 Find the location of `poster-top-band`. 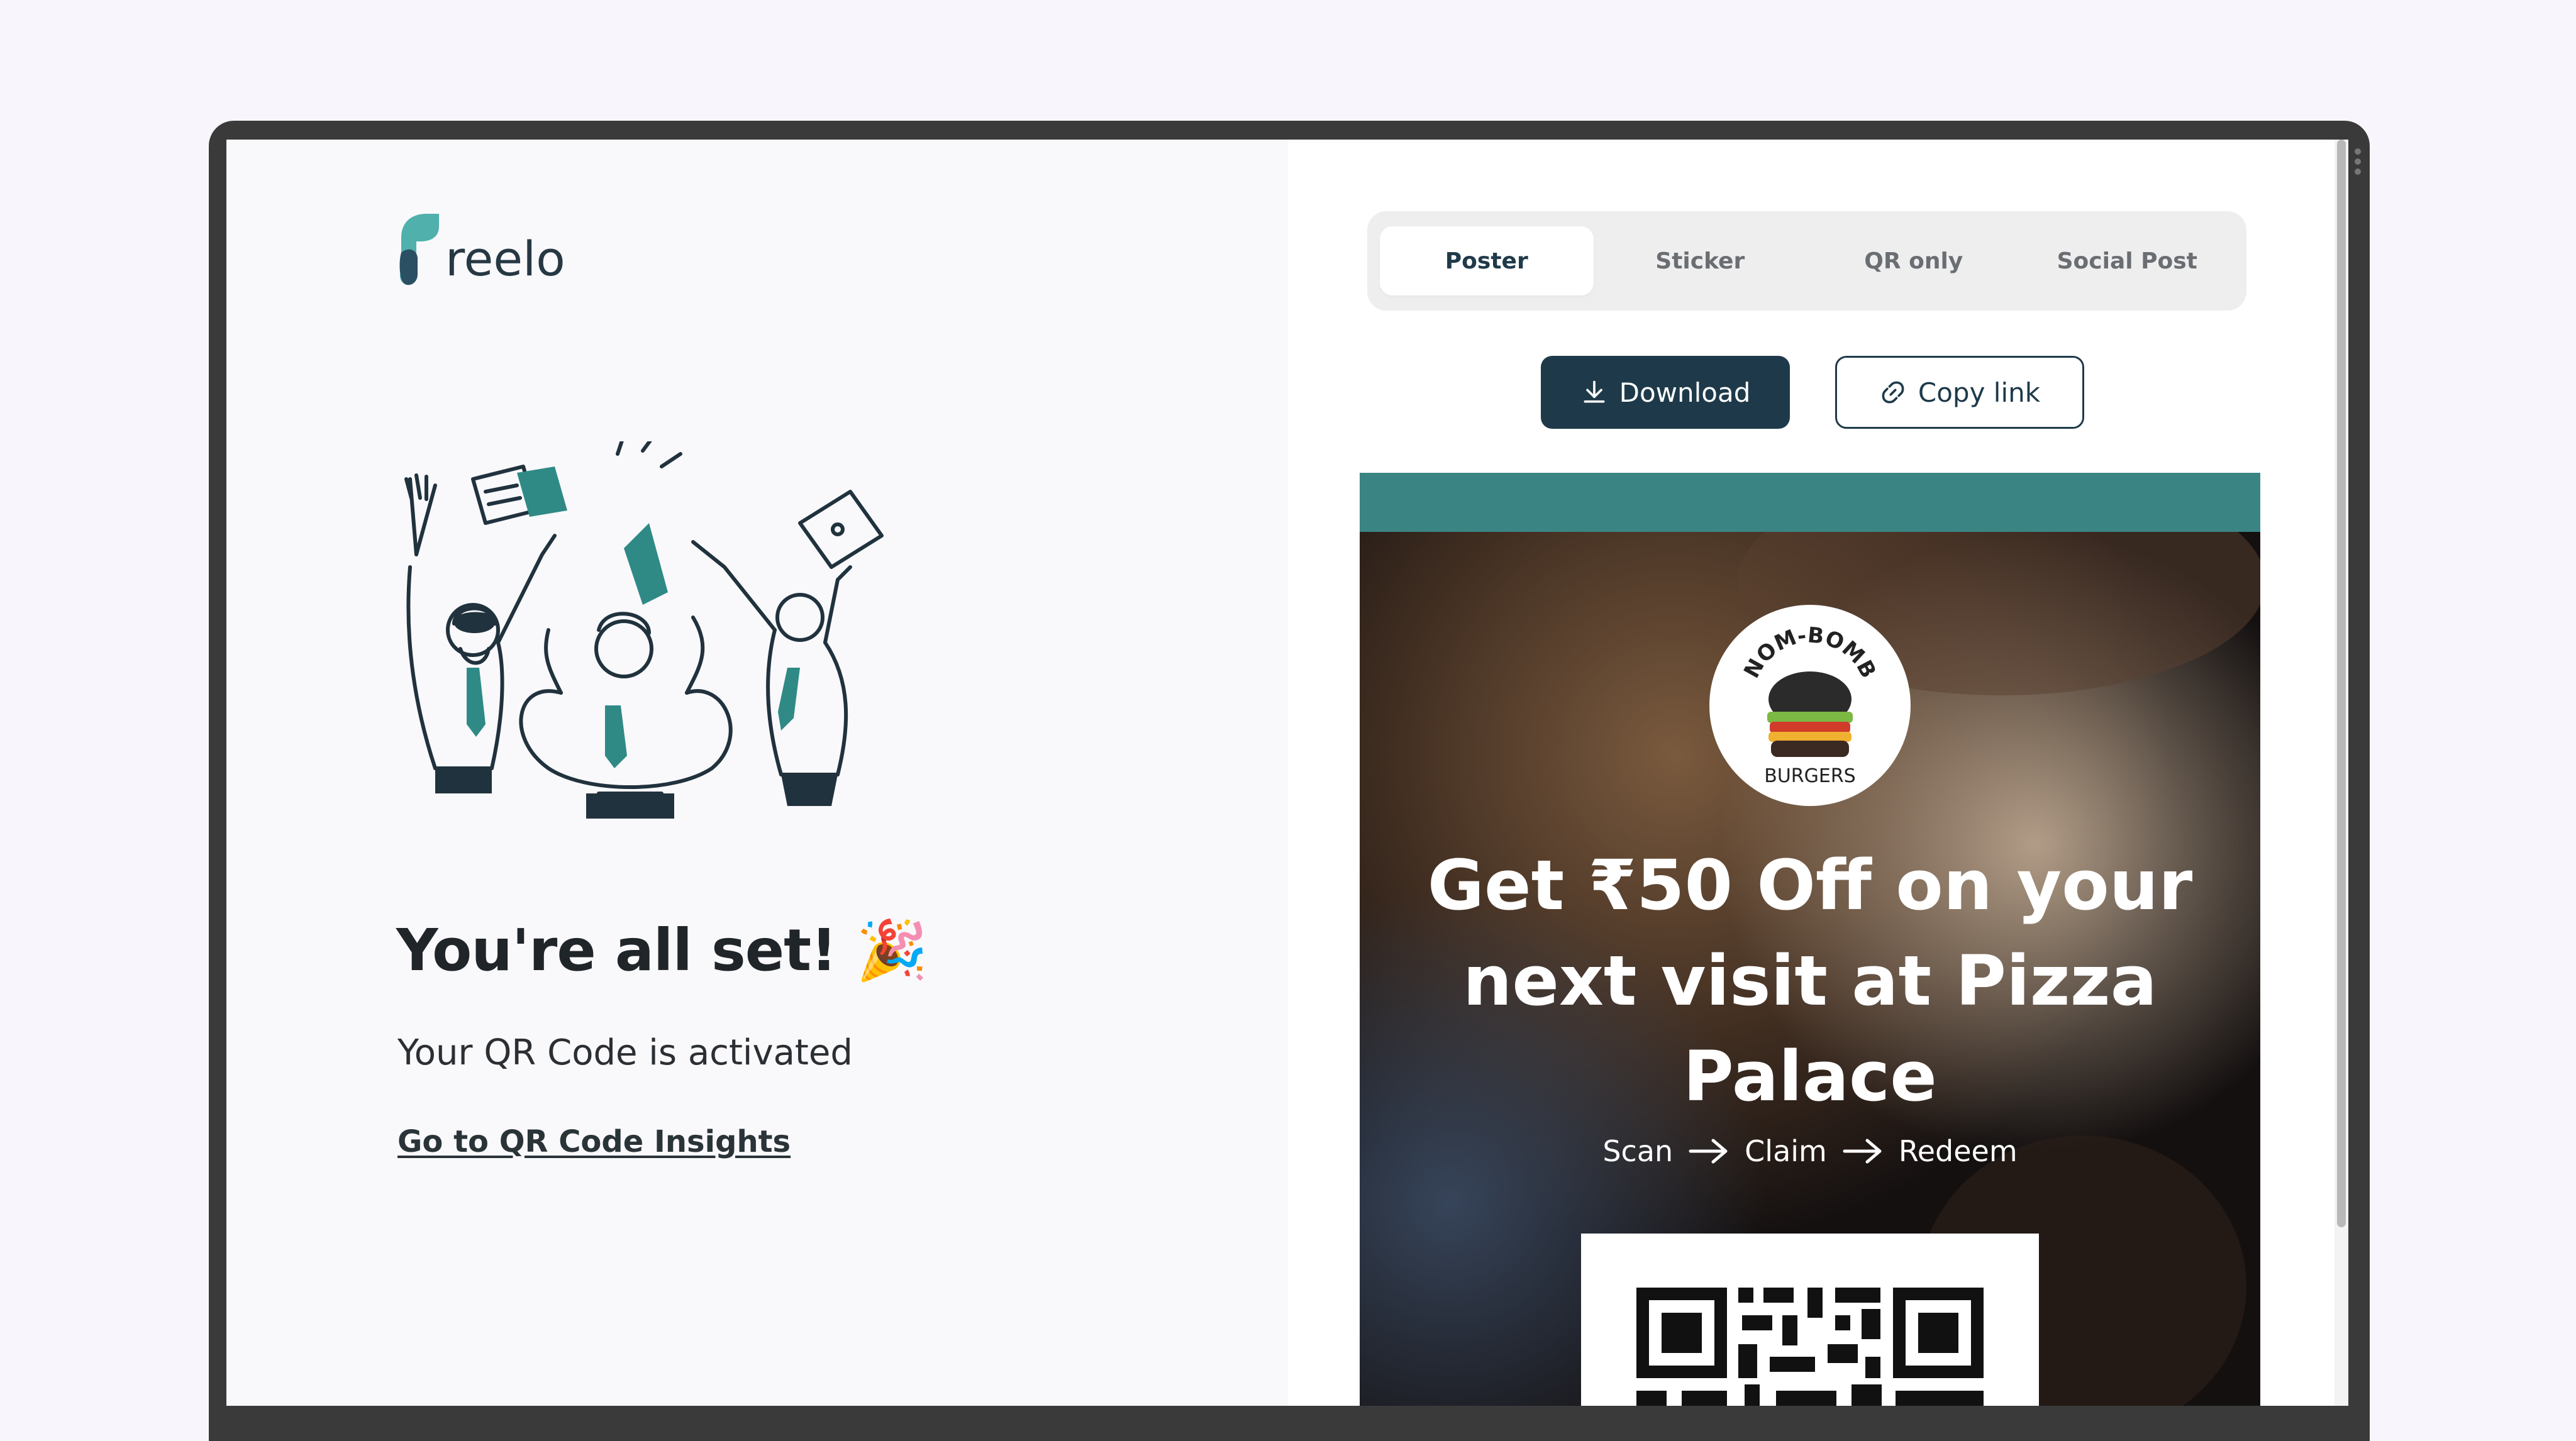

poster-top-band is located at coordinates (1810, 503).